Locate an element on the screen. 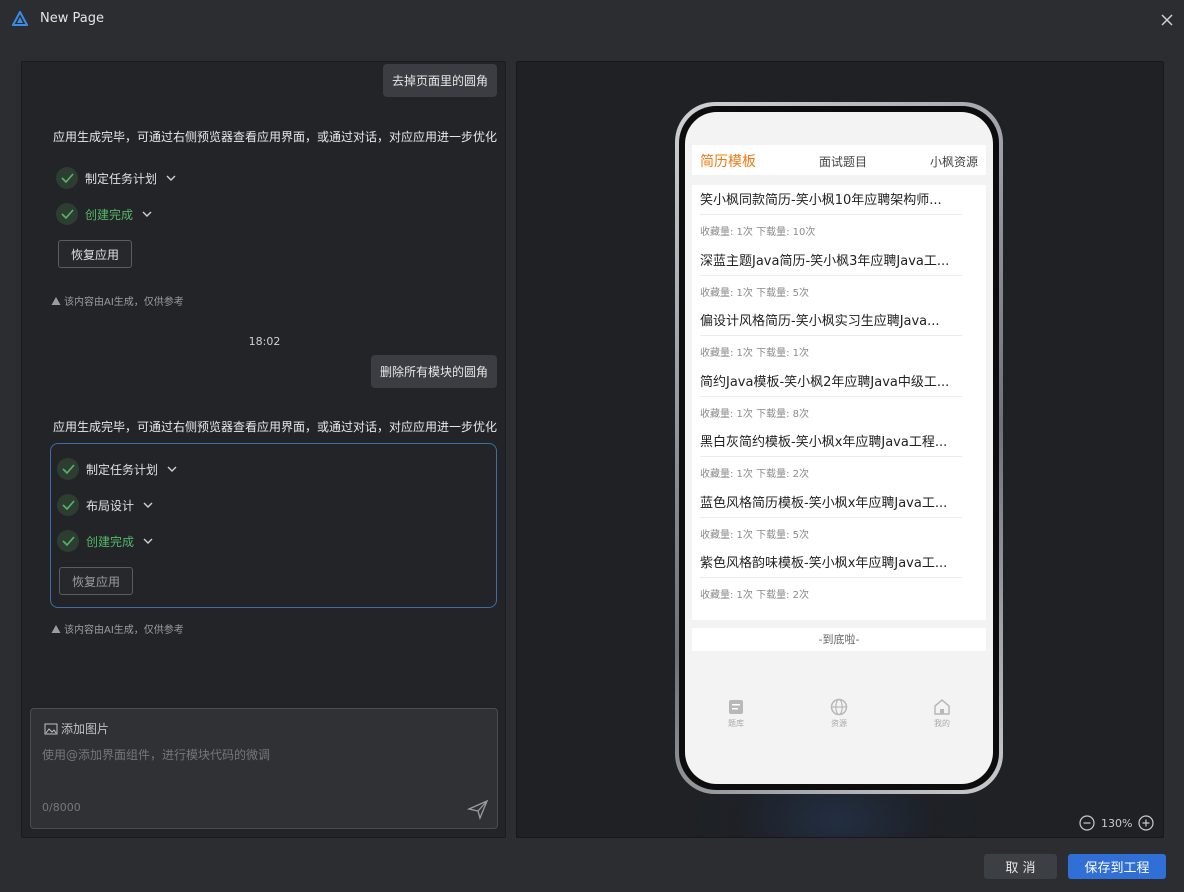 This screenshot has height=892, width=1184. zoom-level: 130% is located at coordinates (1117, 823).